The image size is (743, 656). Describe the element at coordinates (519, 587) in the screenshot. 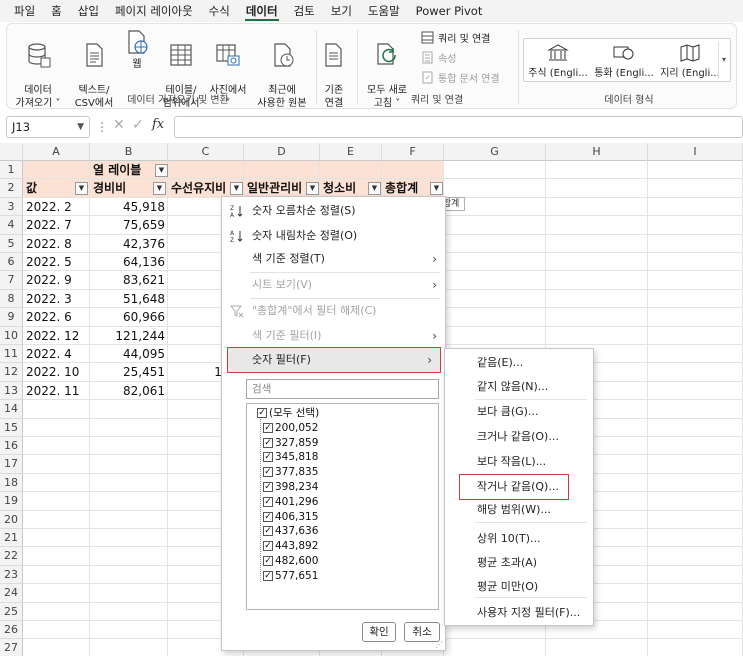

I see `number-filter-option: 평균 미만(O)` at that location.